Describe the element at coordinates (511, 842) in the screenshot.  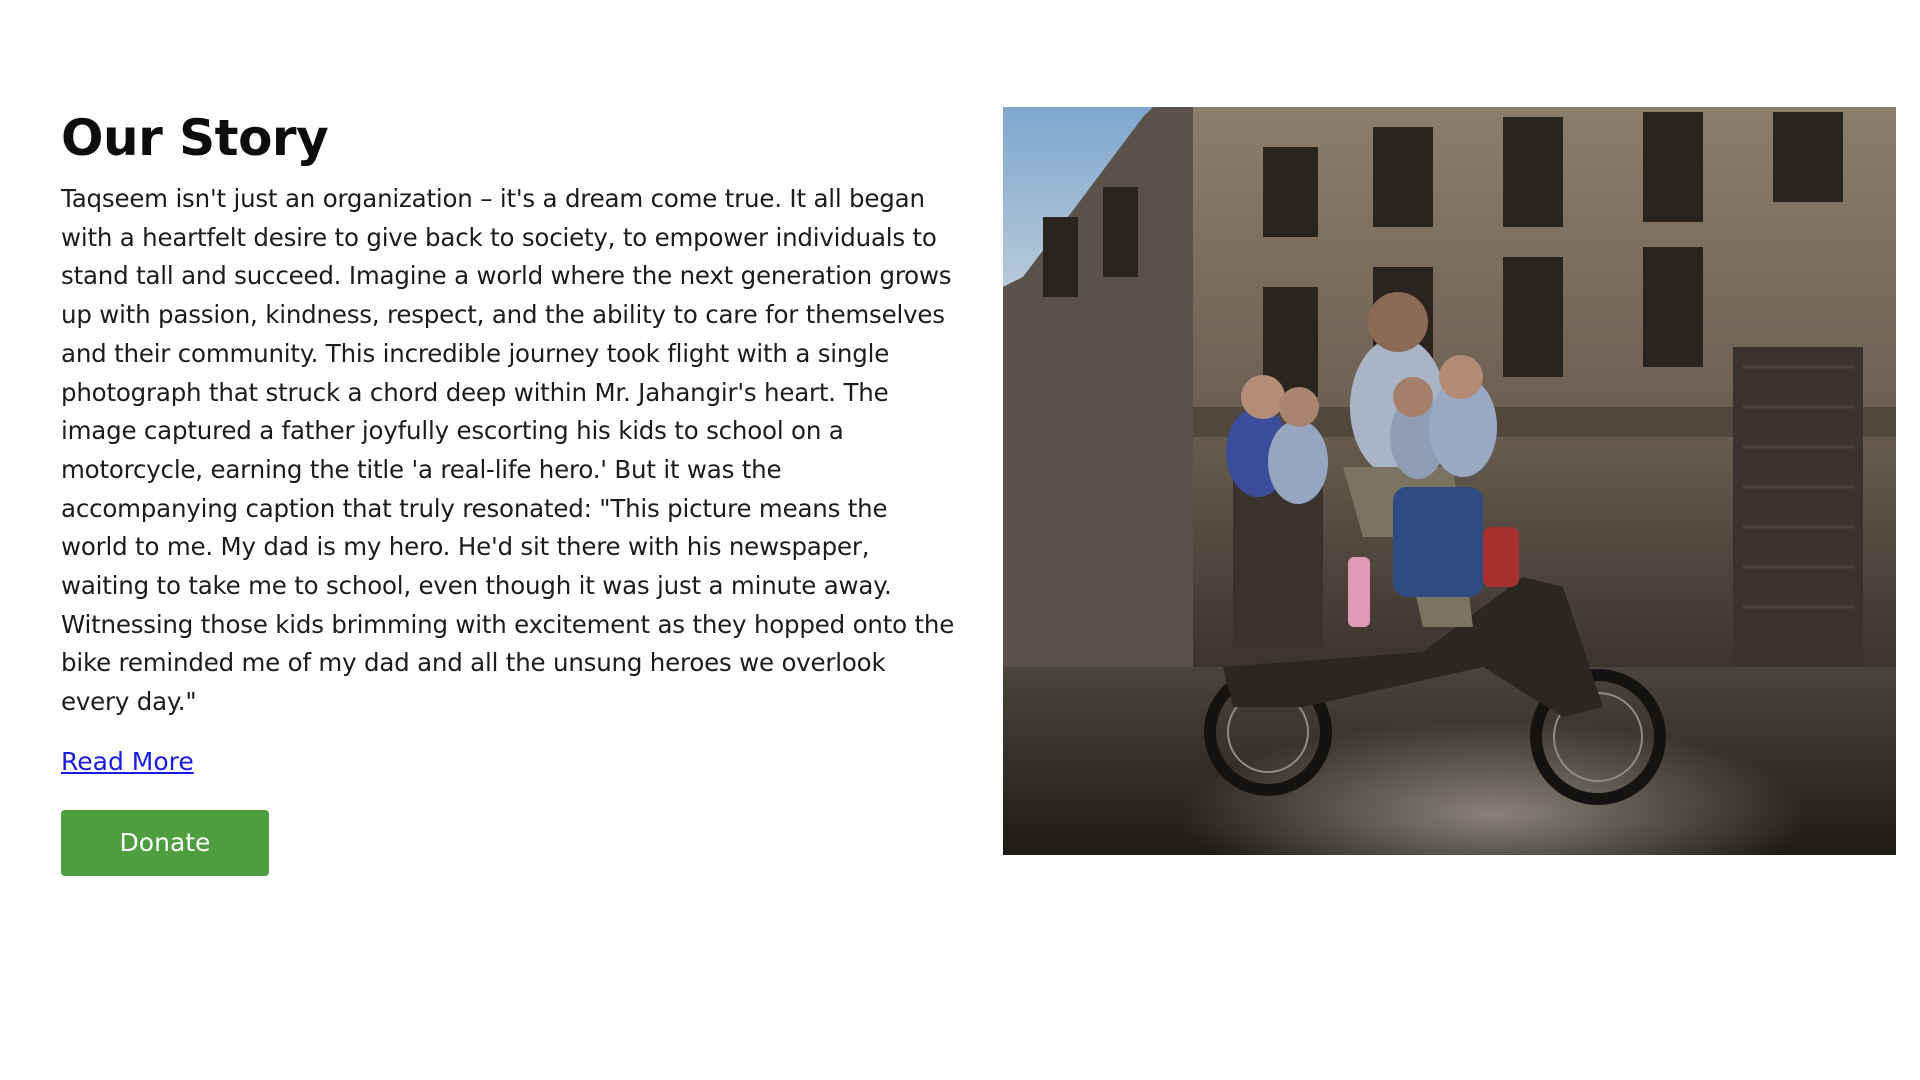
I see `donate-container: Donate` at that location.